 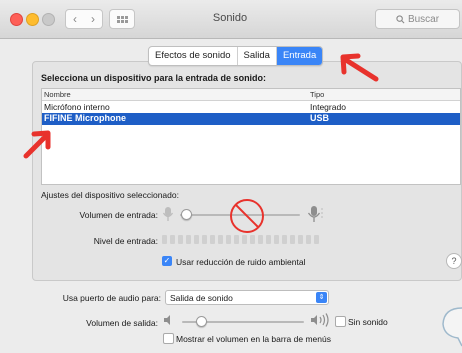 What do you see at coordinates (320, 118) in the screenshot?
I see `device-type: USB` at bounding box center [320, 118].